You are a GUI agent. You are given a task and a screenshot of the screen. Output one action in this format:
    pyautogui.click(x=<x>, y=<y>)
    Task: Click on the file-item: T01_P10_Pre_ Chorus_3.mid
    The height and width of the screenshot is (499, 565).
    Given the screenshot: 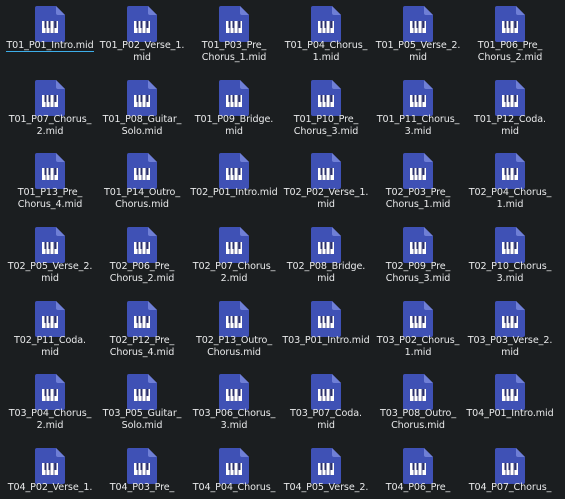 What is the action you would take?
    pyautogui.click(x=326, y=109)
    